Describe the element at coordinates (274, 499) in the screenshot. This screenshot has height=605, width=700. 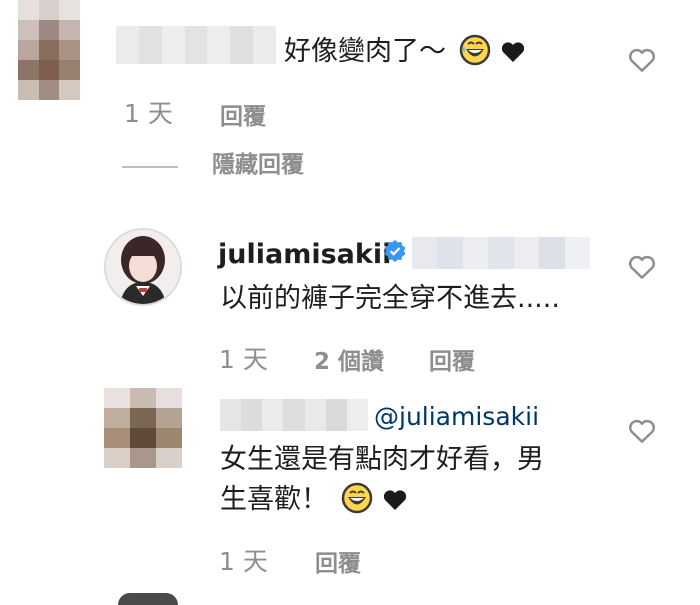
I see `comment-text-content: 生喜歡！` at that location.